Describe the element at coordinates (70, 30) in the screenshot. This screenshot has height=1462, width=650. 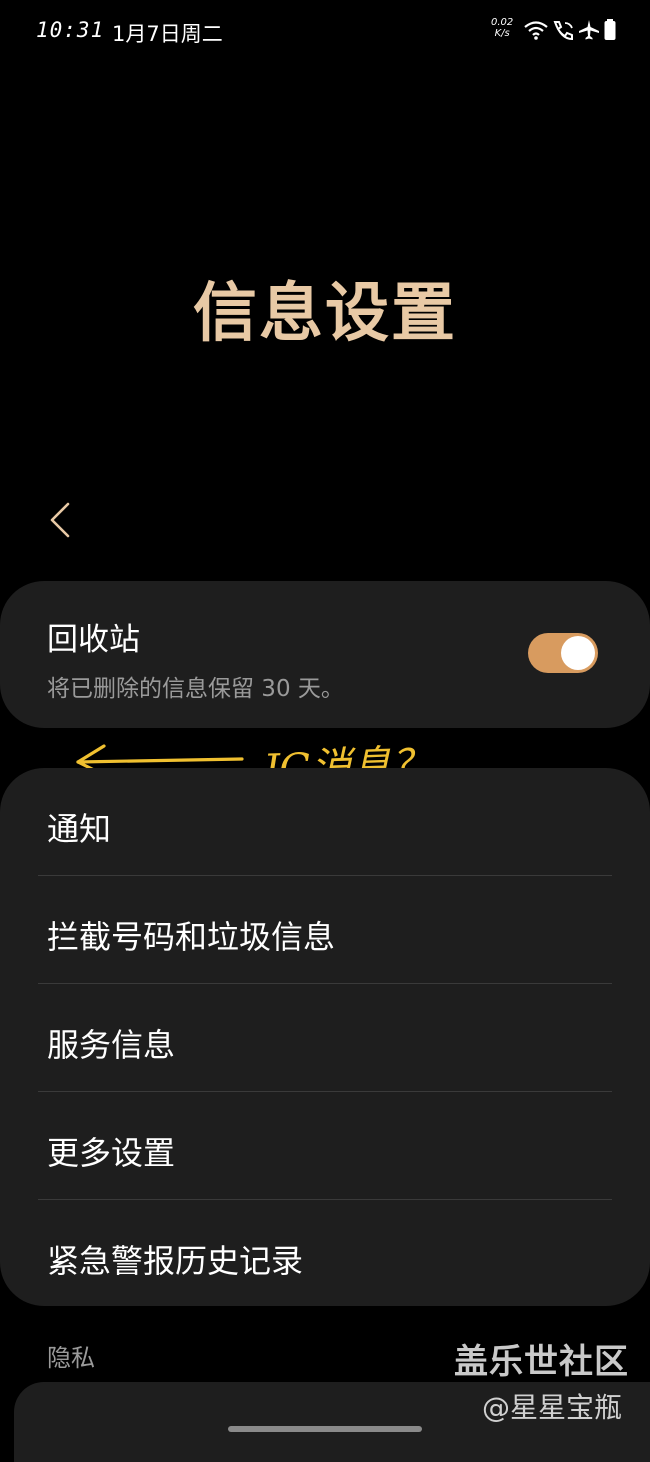
I see `status-time: 10:31` at that location.